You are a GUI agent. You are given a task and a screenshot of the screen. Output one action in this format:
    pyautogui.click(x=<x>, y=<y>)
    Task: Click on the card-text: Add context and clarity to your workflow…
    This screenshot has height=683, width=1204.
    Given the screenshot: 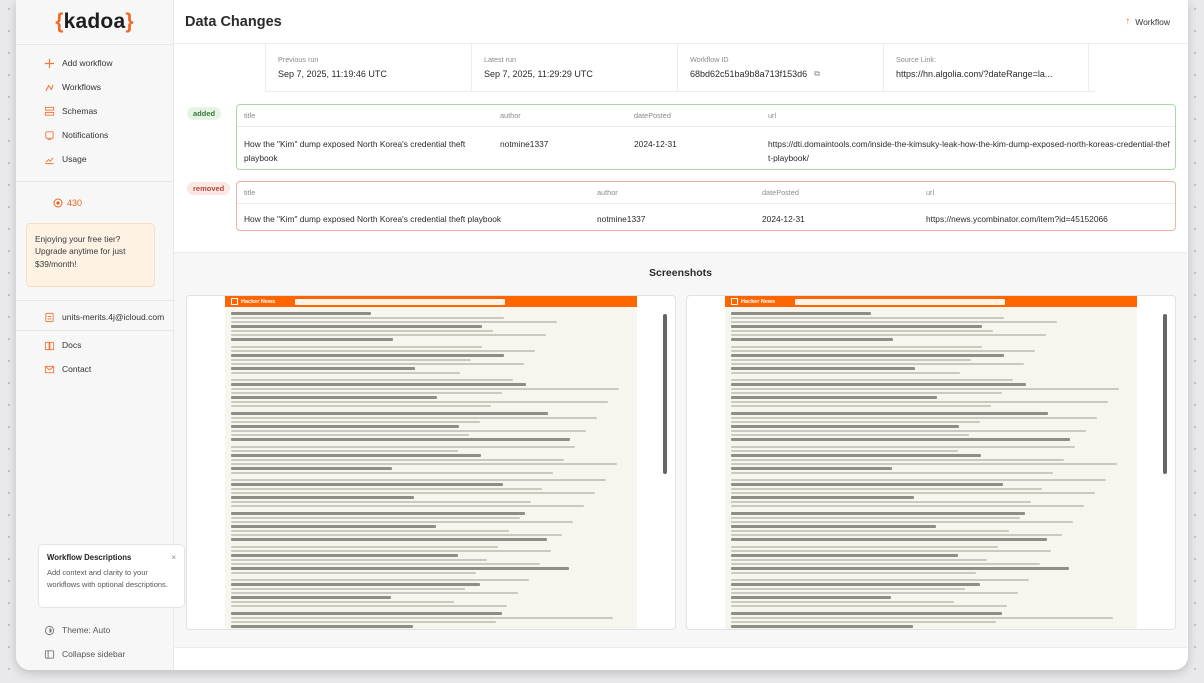 What is the action you would take?
    pyautogui.click(x=107, y=578)
    